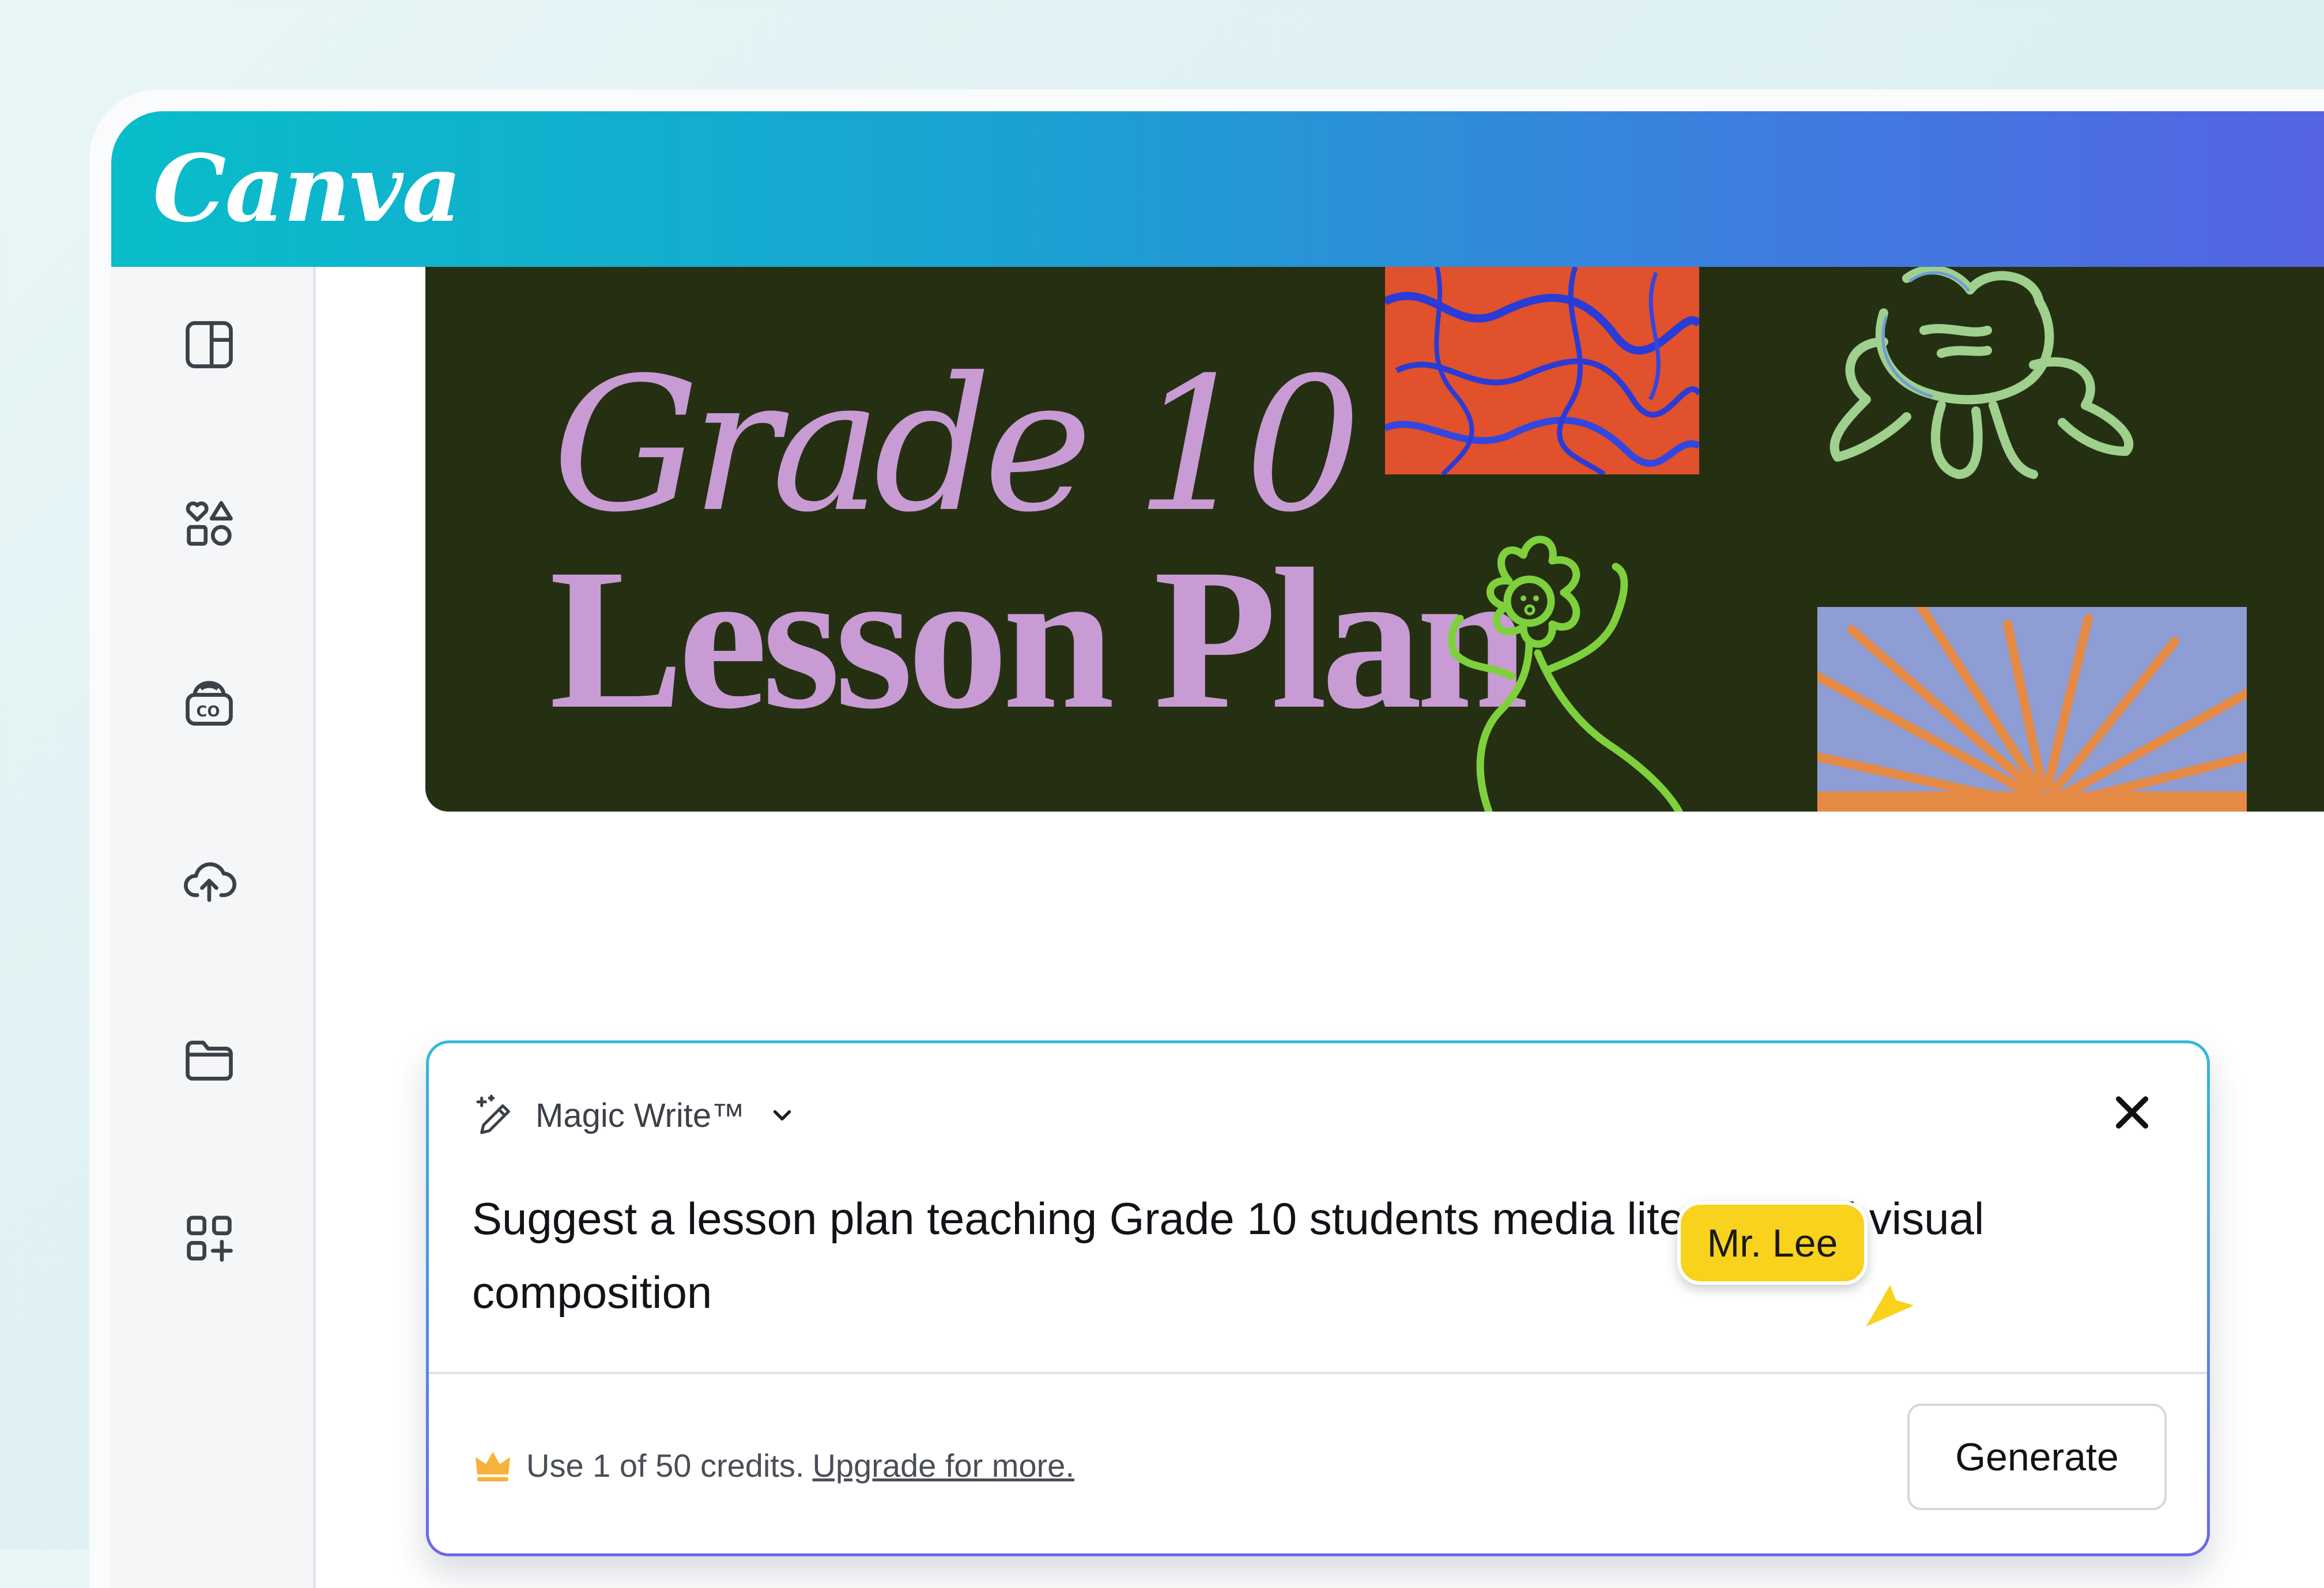 This screenshot has width=2324, height=1588. What do you see at coordinates (209, 1238) in the screenshot?
I see `apps-add-icon` at bounding box center [209, 1238].